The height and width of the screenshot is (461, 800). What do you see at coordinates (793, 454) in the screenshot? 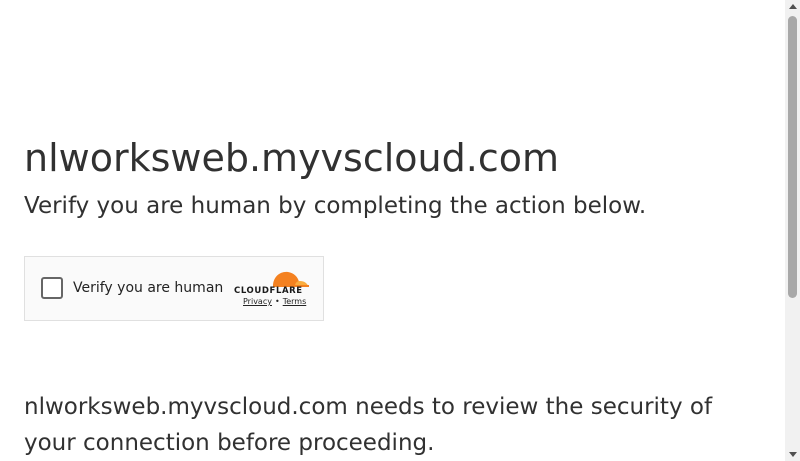
I see `scroll-down-arrow-icon` at bounding box center [793, 454].